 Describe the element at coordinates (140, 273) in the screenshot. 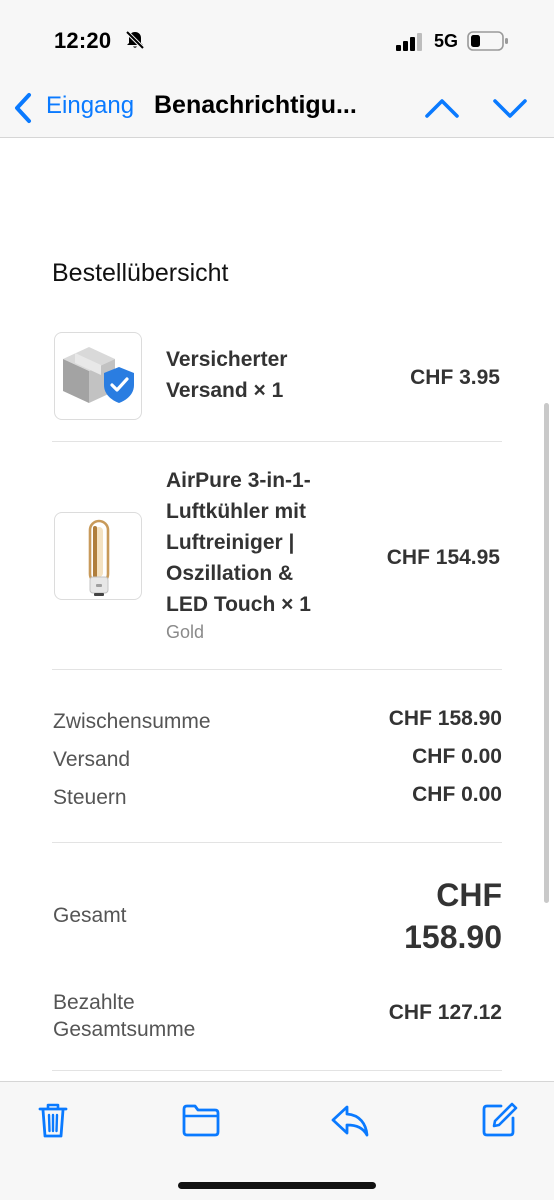

I see `order-summary-title: Bestellübersicht` at that location.